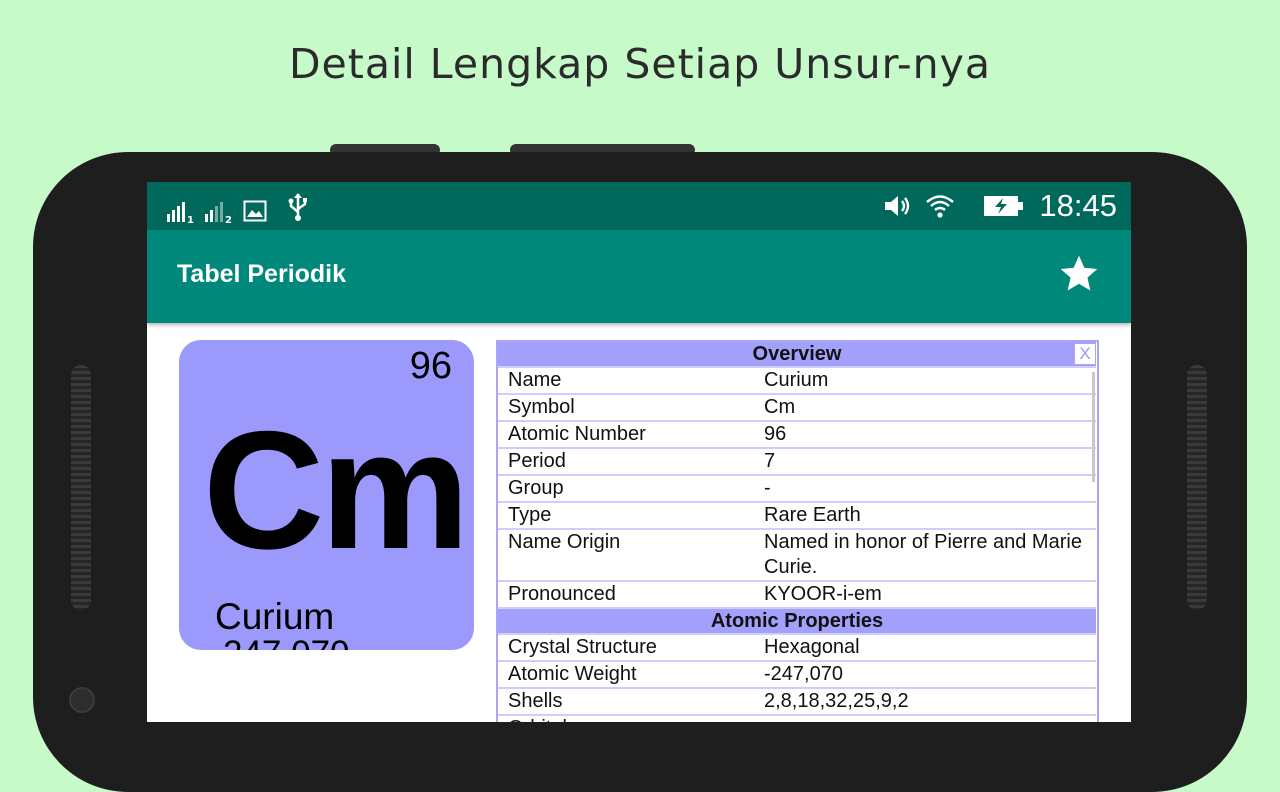  I want to click on section-header: Overview, so click(797, 355).